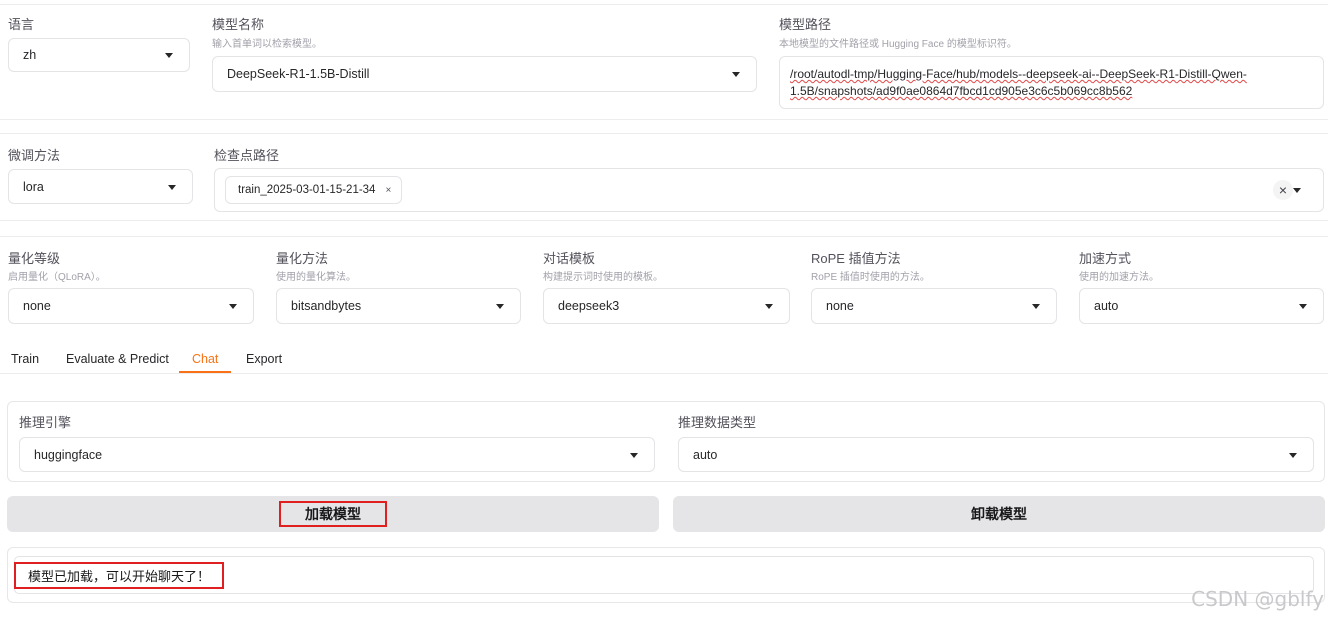  I want to click on clear-icon: ×, so click(1283, 190).